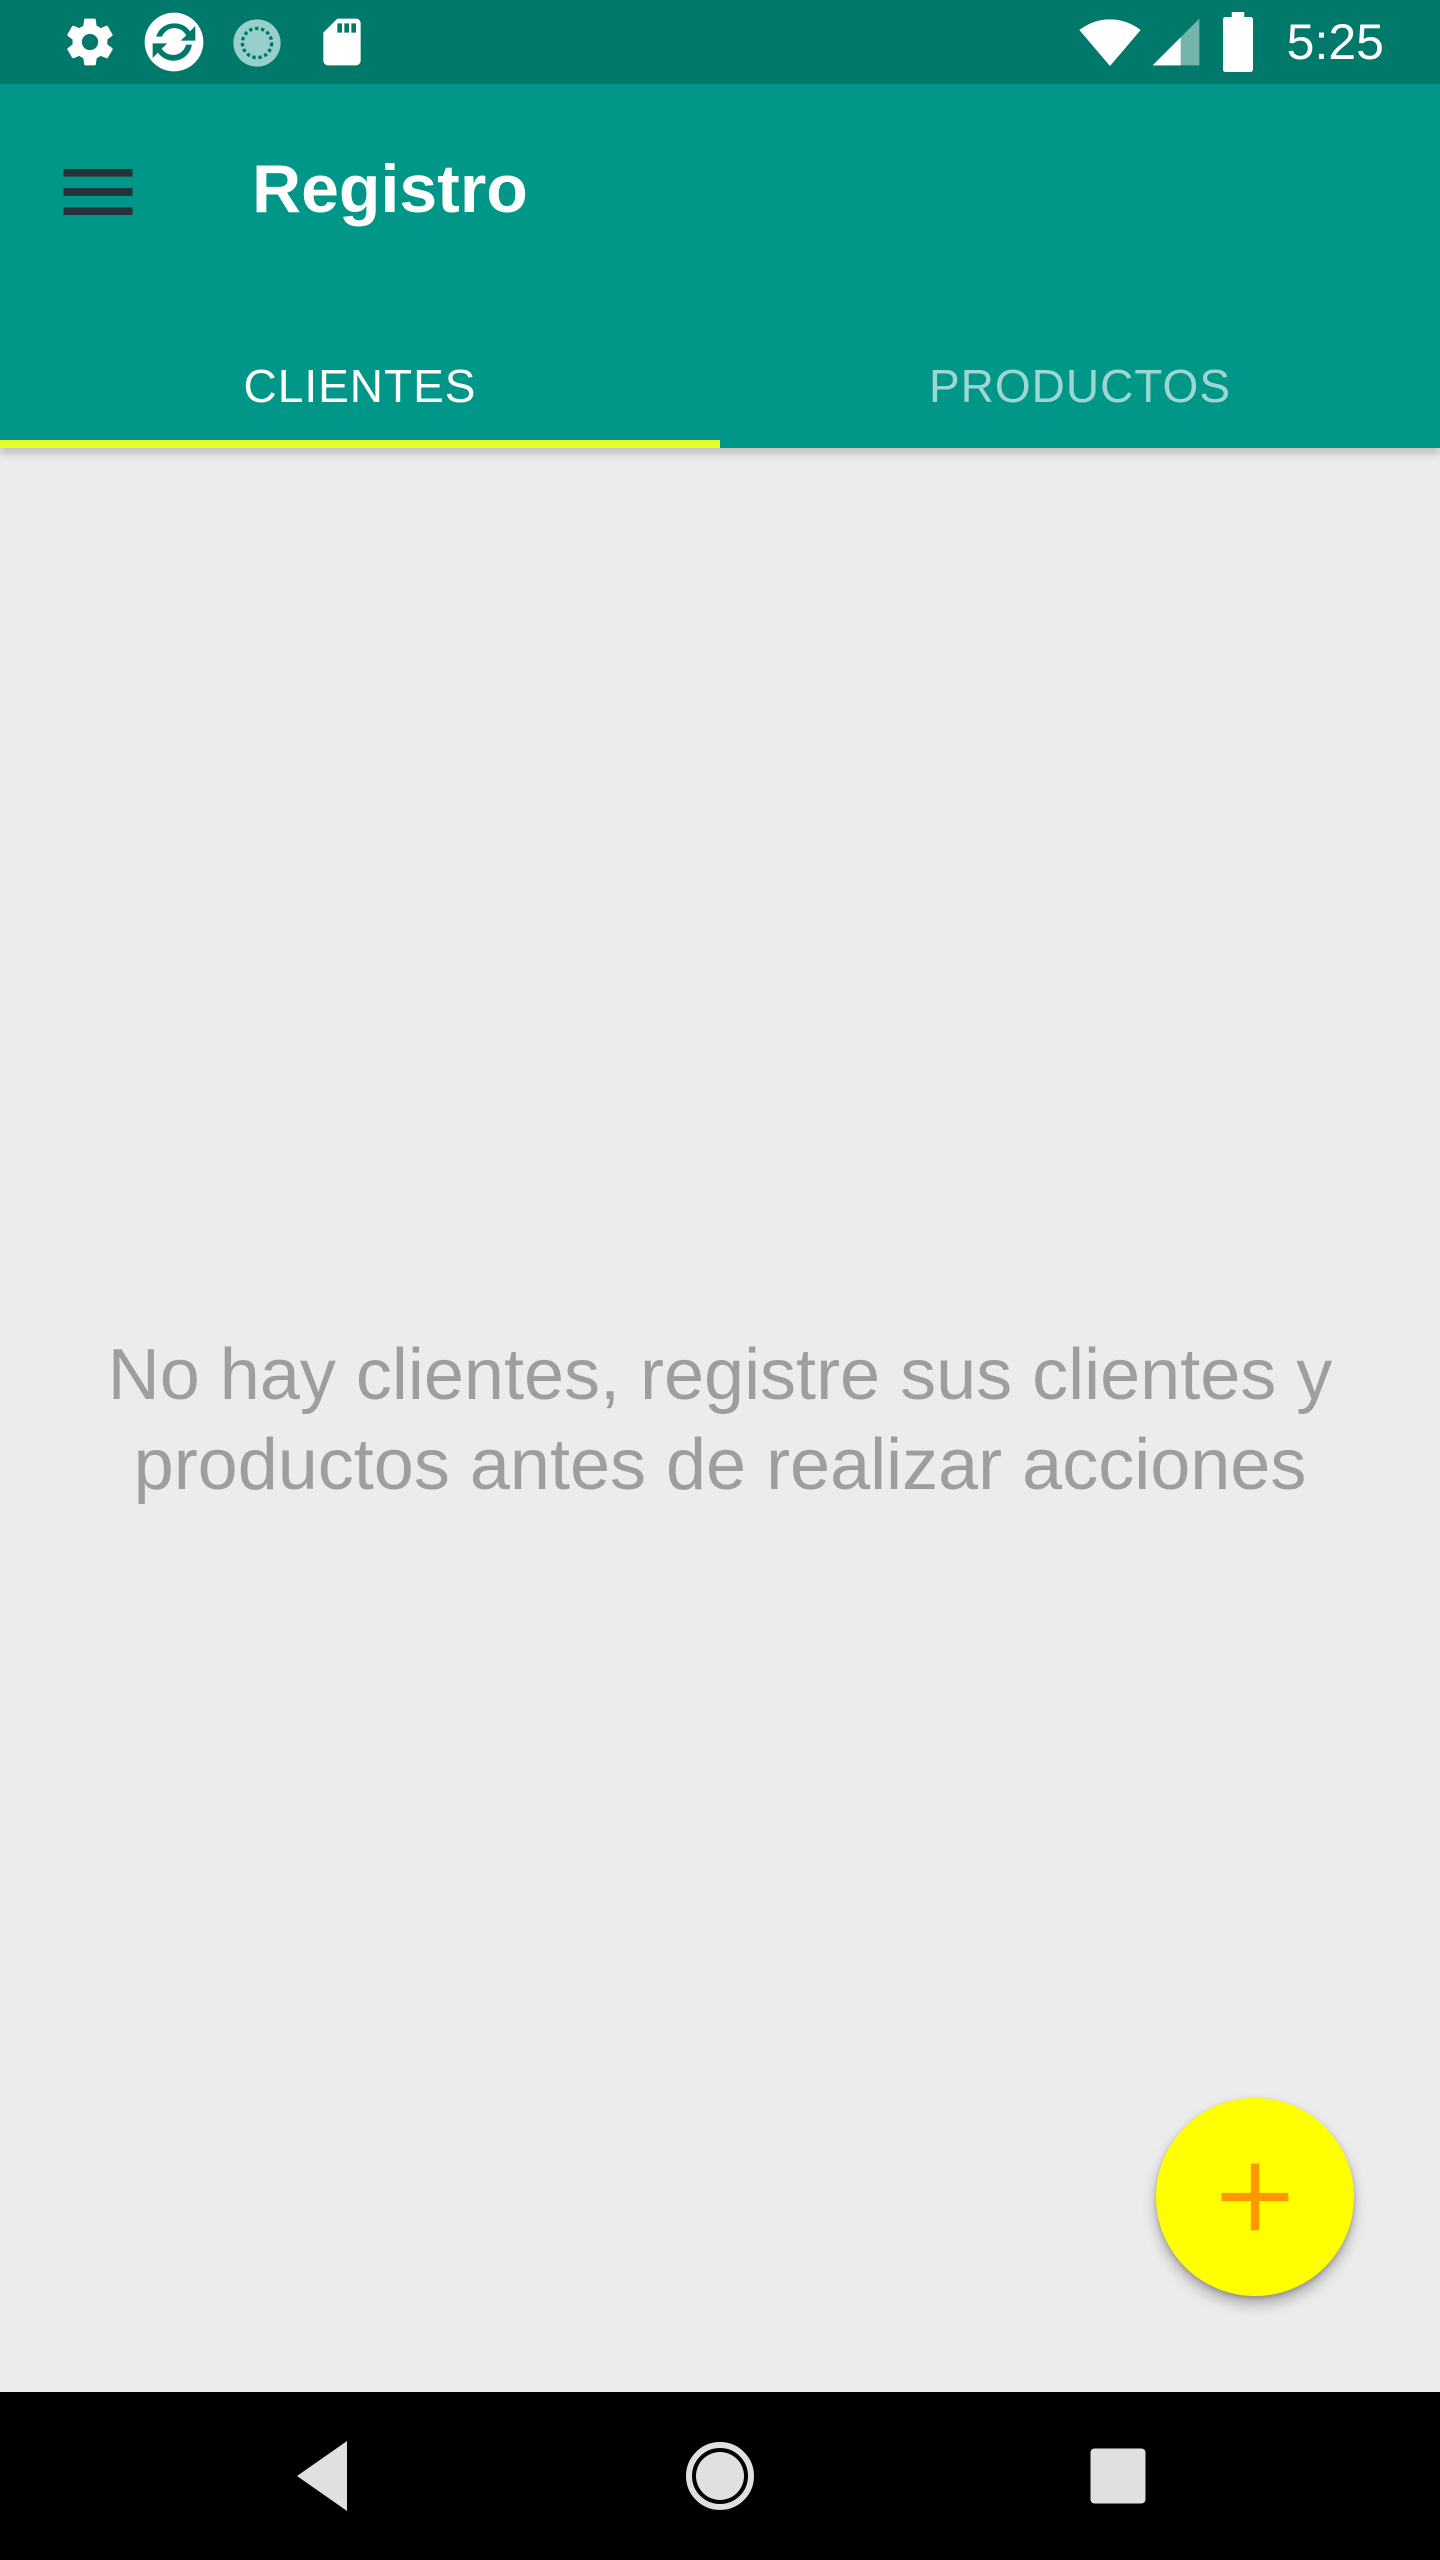 Image resolution: width=1440 pixels, height=2560 pixels. What do you see at coordinates (1110, 42) in the screenshot?
I see `wifi-icon` at bounding box center [1110, 42].